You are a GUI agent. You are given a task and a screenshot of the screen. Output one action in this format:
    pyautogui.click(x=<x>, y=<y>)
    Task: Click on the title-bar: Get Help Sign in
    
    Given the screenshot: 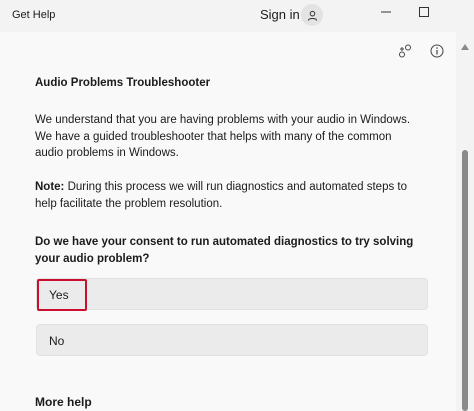 What is the action you would take?
    pyautogui.click(x=237, y=16)
    